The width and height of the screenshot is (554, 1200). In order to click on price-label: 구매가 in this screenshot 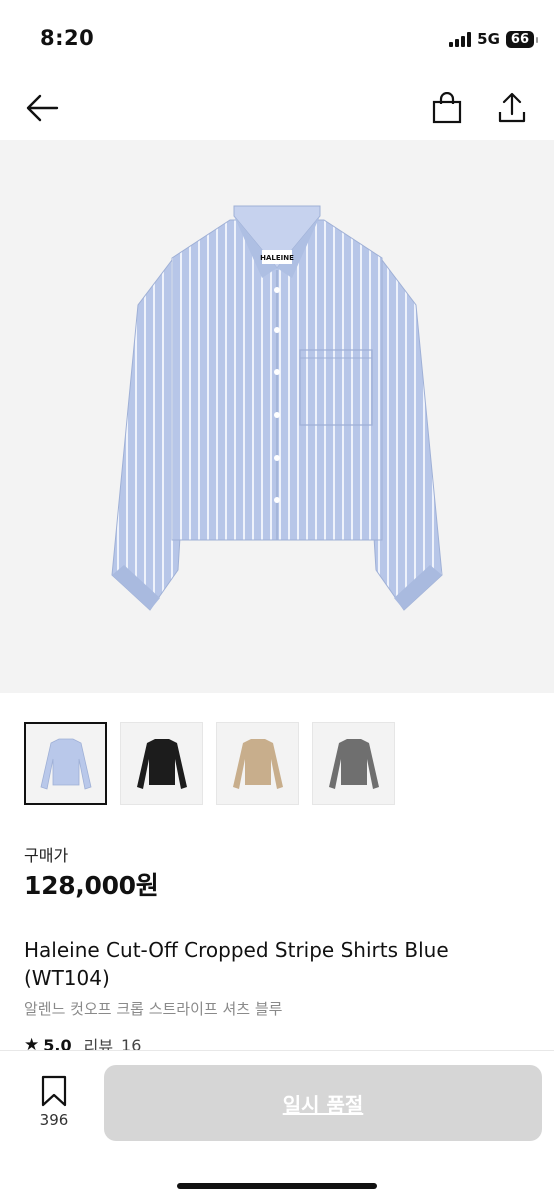, I will do `click(46, 855)`.